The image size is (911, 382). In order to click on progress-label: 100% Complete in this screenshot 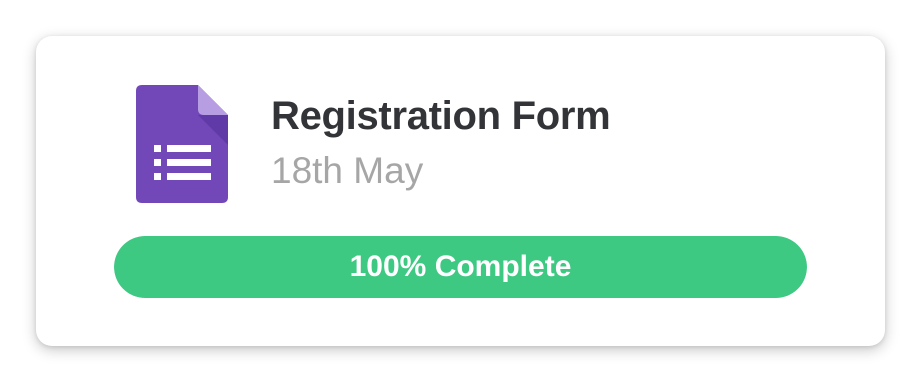, I will do `click(460, 266)`.